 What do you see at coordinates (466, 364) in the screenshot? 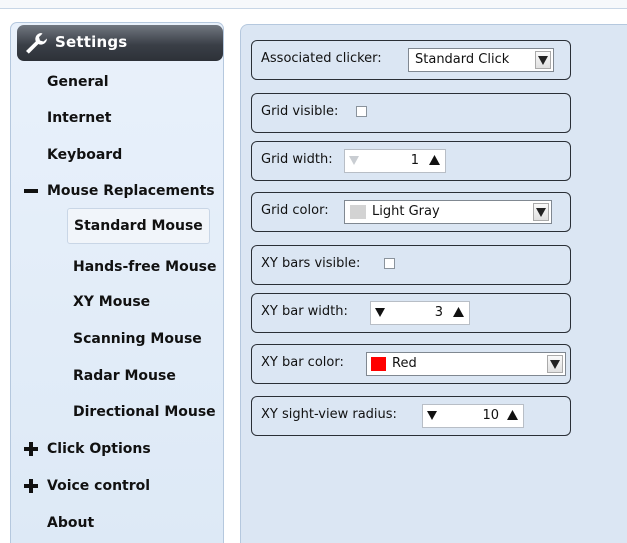
I see `xy-bar-color-dropdown: Red` at bounding box center [466, 364].